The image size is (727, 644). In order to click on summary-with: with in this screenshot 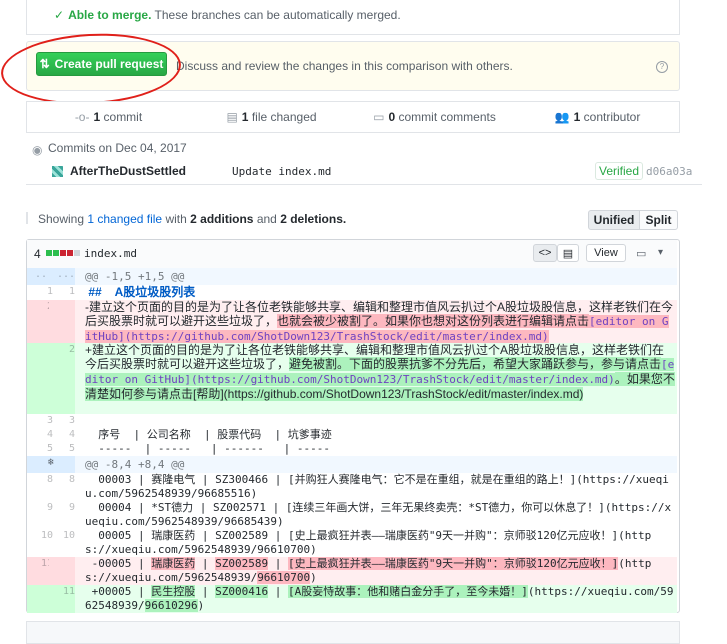, I will do `click(176, 219)`.